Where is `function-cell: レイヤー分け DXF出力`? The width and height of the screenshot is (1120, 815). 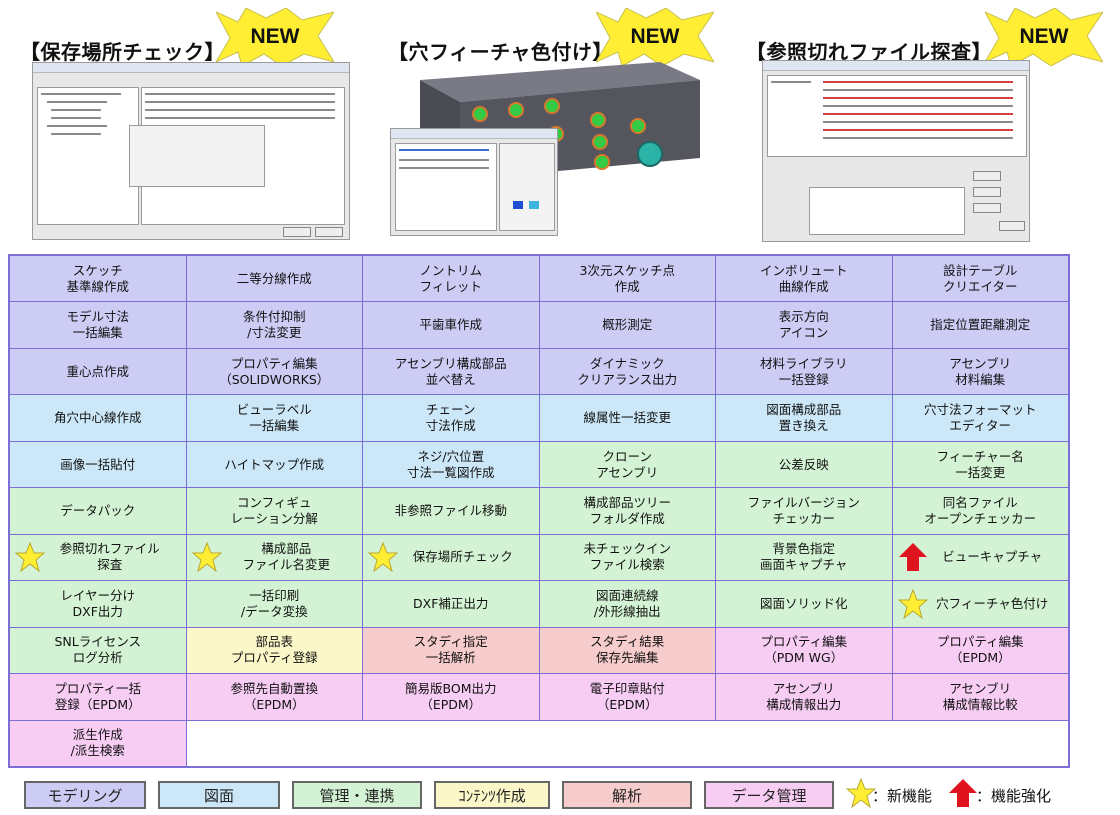 function-cell: レイヤー分け DXF出力 is located at coordinates (98, 604).